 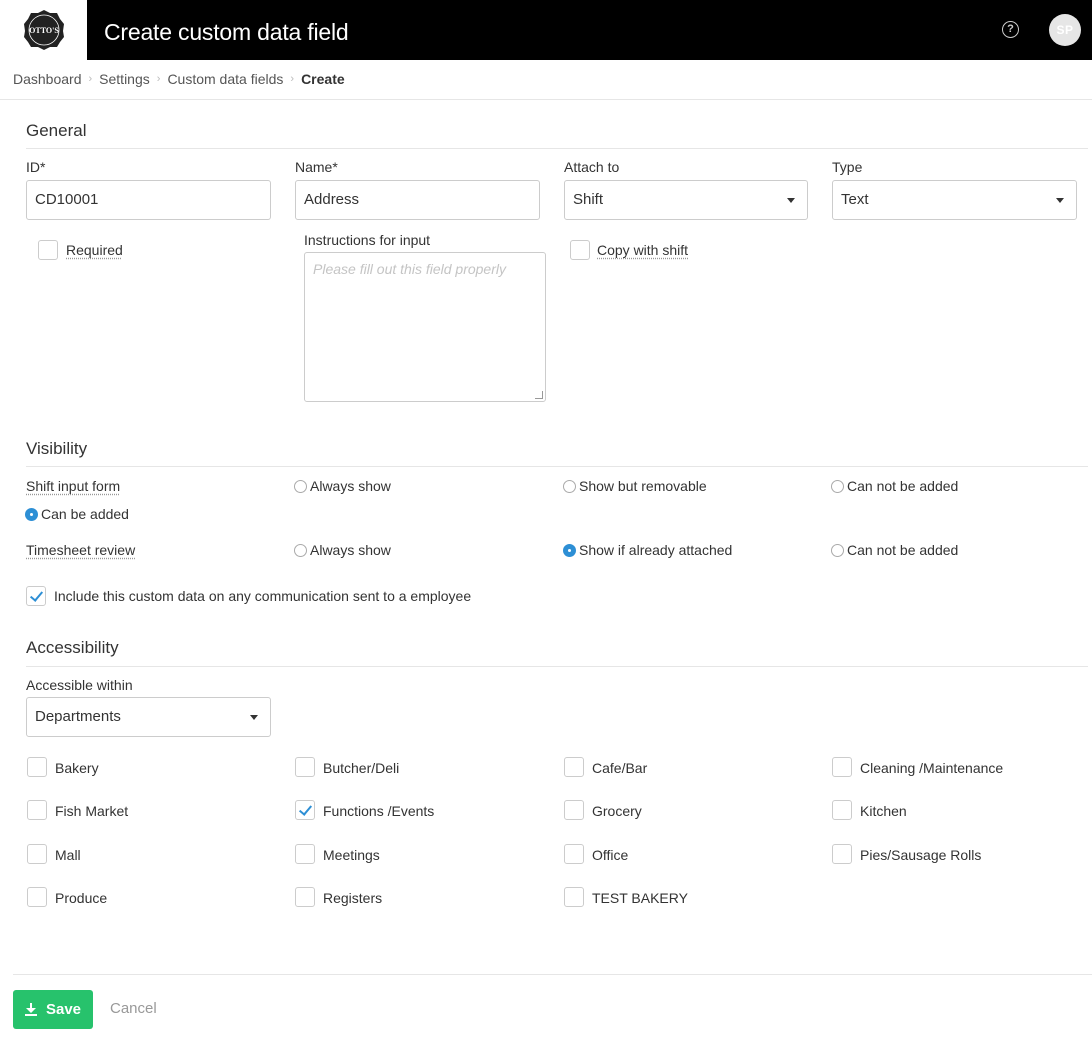 What do you see at coordinates (1065, 30) in the screenshot?
I see `avatar: SP` at bounding box center [1065, 30].